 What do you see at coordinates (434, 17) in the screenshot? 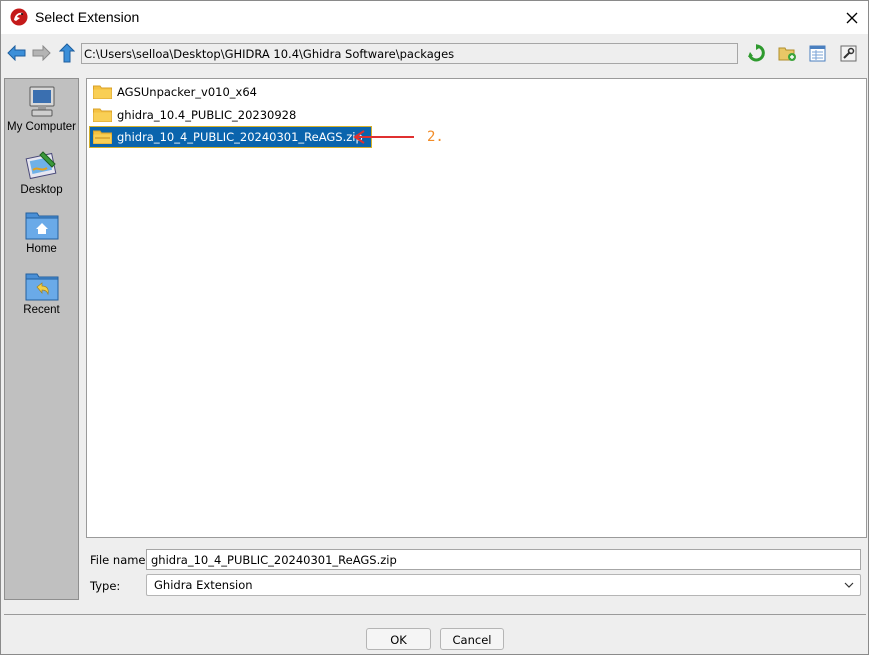
I see `title-bar: Select Extension` at bounding box center [434, 17].